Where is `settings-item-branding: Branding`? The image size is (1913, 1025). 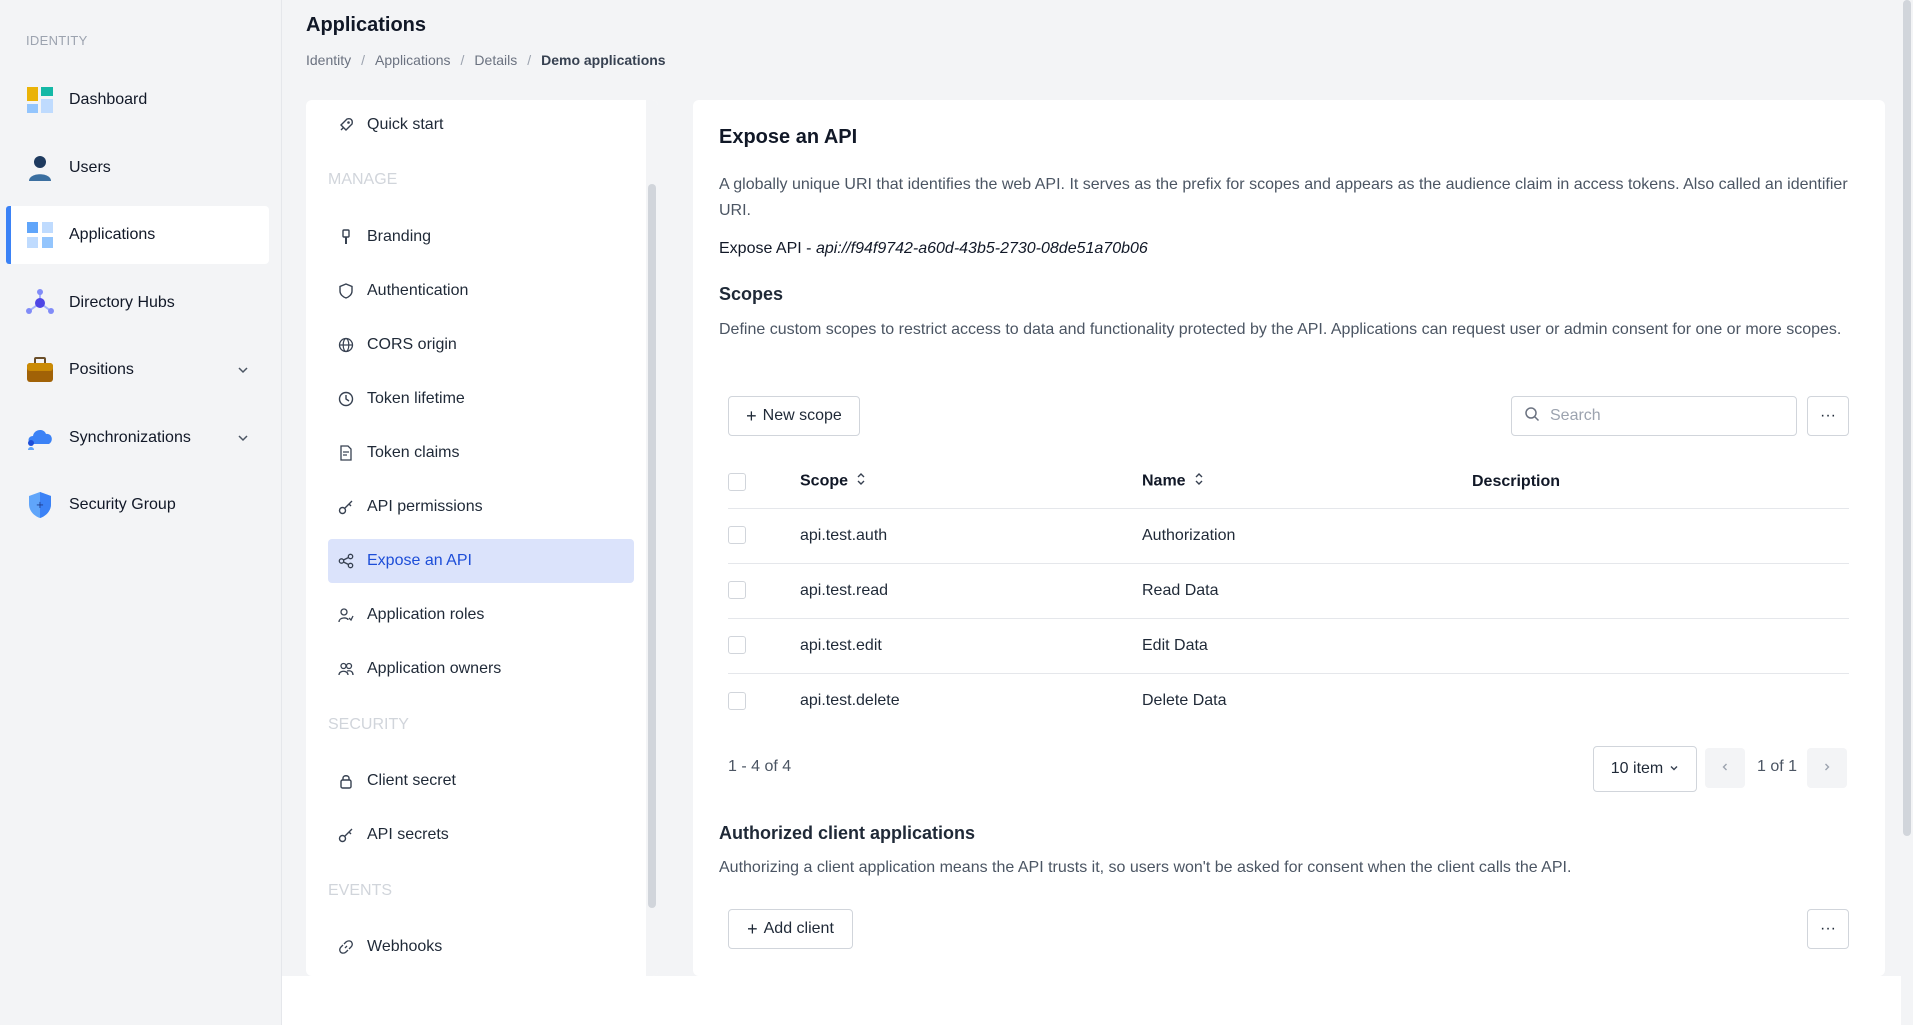 settings-item-branding: Branding is located at coordinates (481, 237).